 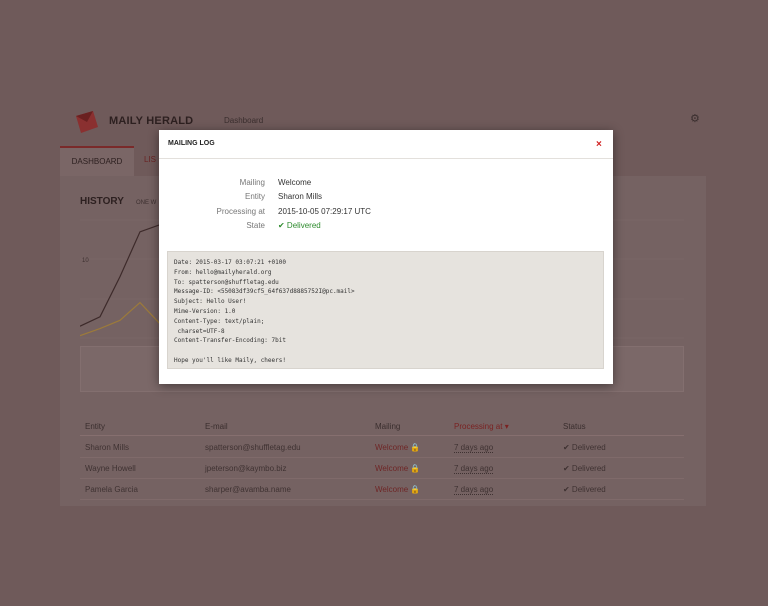 What do you see at coordinates (253, 447) in the screenshot?
I see `email-cell: spatterson@shuffletag.edu` at bounding box center [253, 447].